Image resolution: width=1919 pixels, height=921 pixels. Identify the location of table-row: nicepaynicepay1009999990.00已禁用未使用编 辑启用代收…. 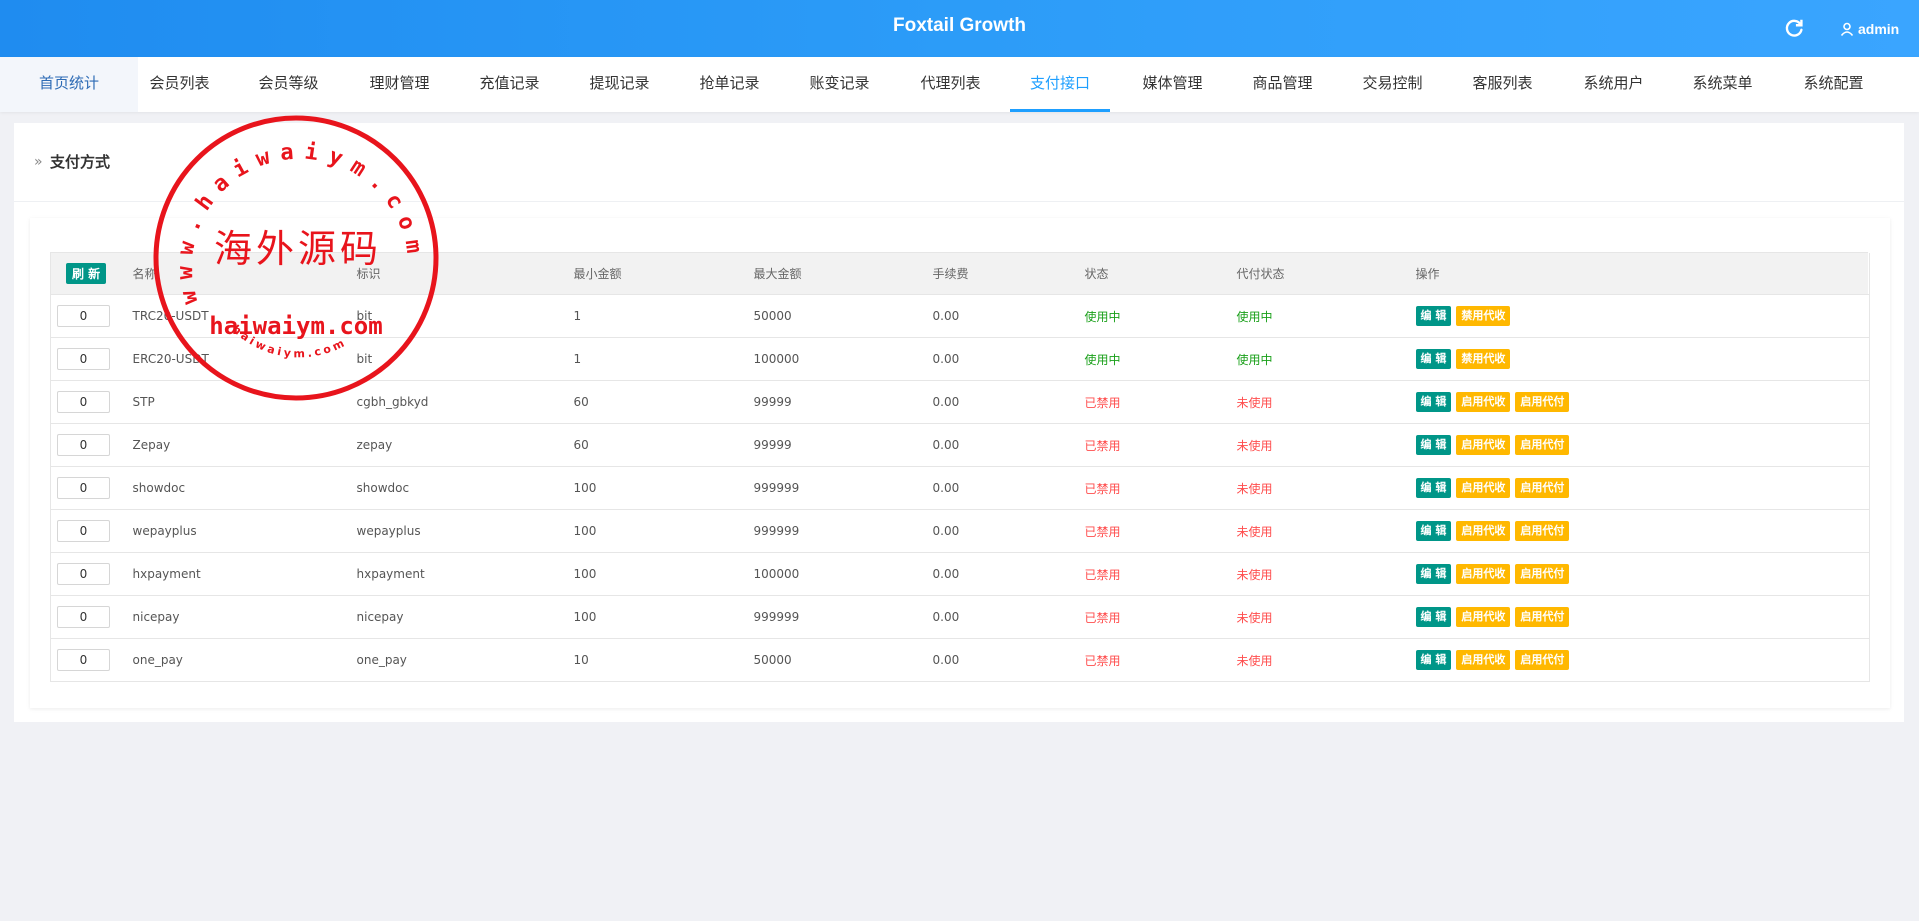
(960, 617).